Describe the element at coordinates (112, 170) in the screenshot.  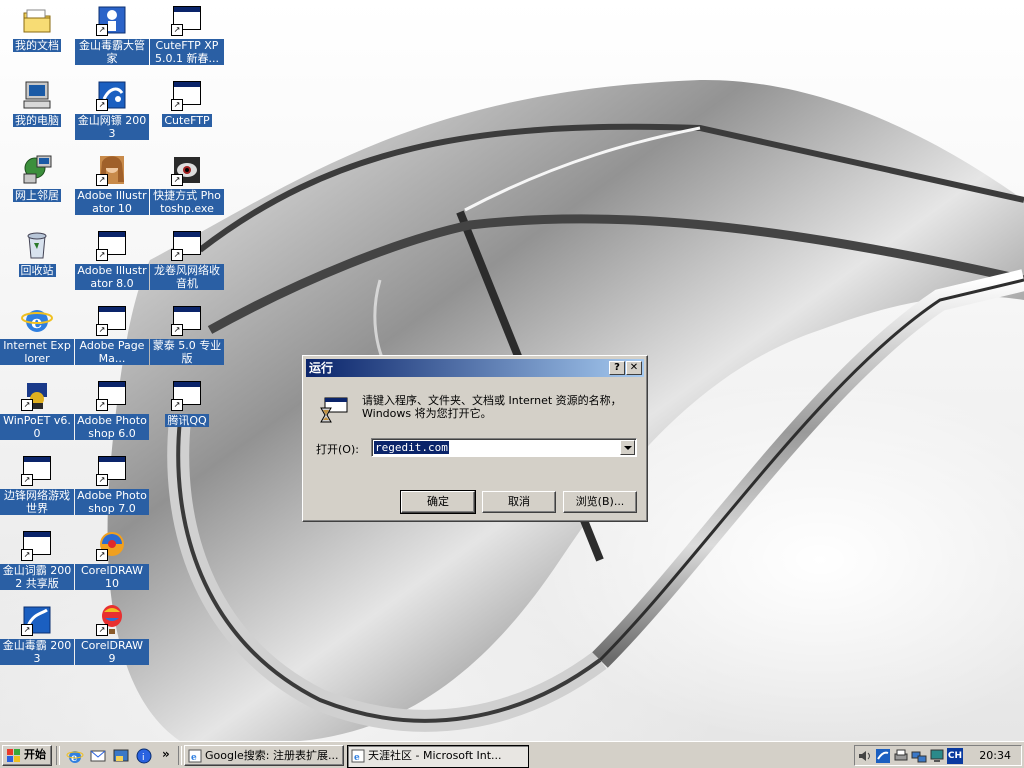
I see `venus-portrait-icon: ↗` at that location.